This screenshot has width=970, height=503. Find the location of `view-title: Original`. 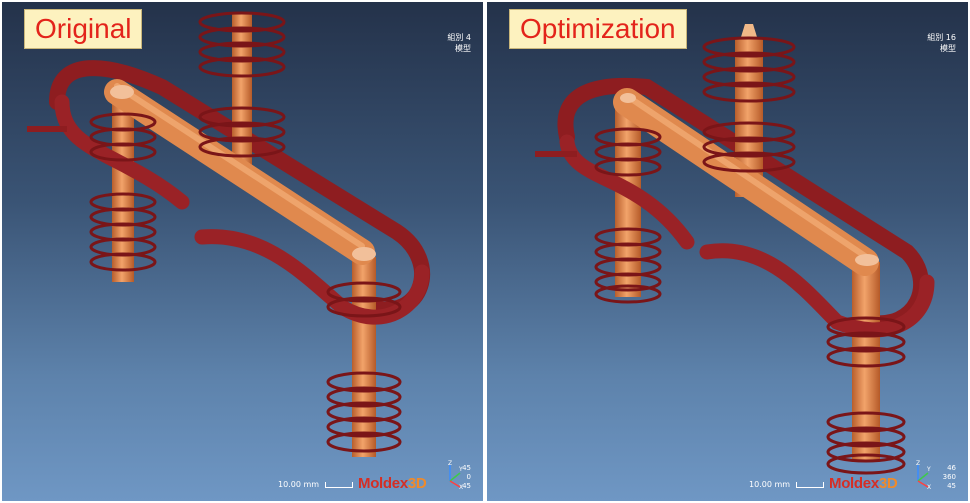

view-title: Original is located at coordinates (83, 29).